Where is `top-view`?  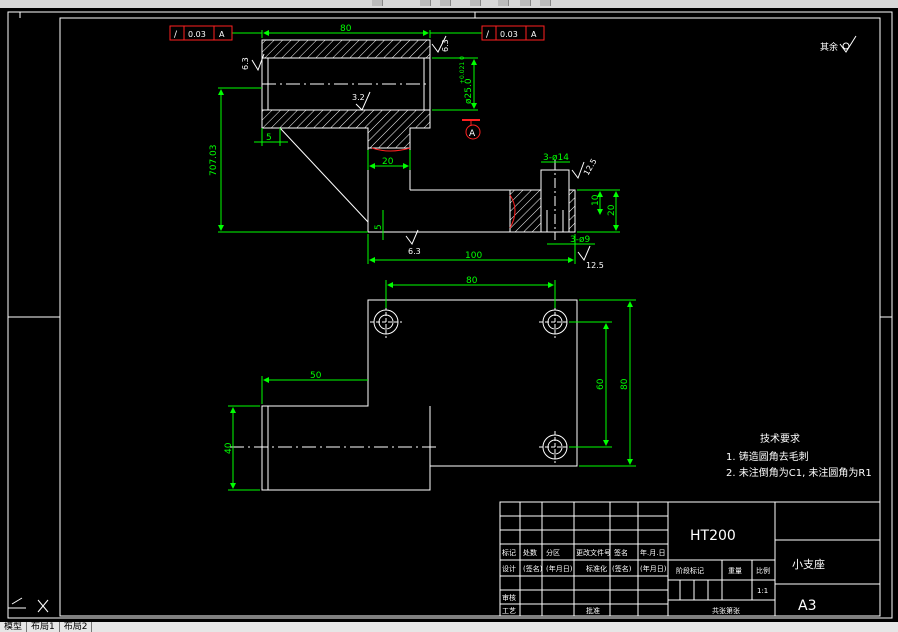
top-view is located at coordinates (404, 395).